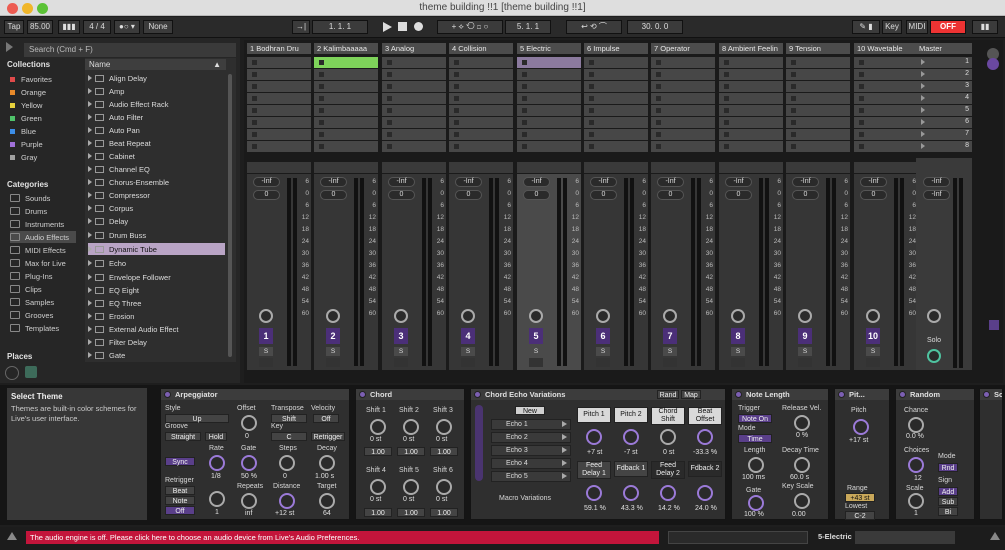  What do you see at coordinates (668, 493) in the screenshot?
I see `feed-delay2-knob` at bounding box center [668, 493].